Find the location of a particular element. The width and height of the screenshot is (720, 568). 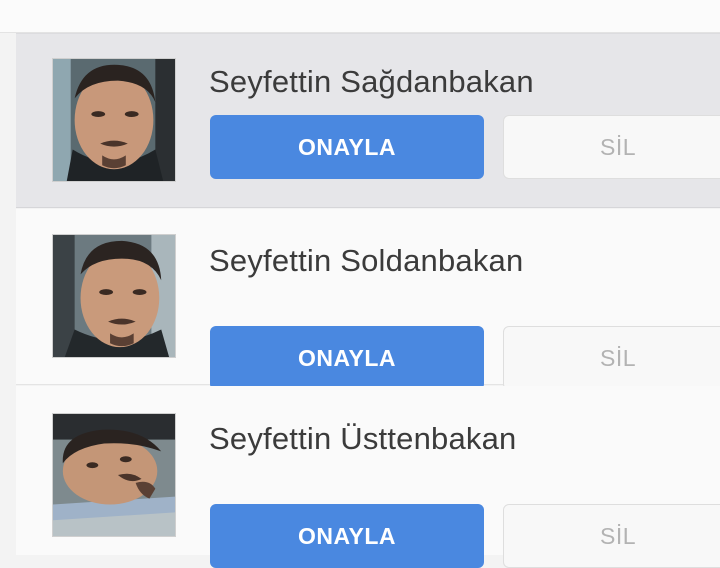

requester-name: Seyfettin Üsttenbakan is located at coordinates (363, 438).